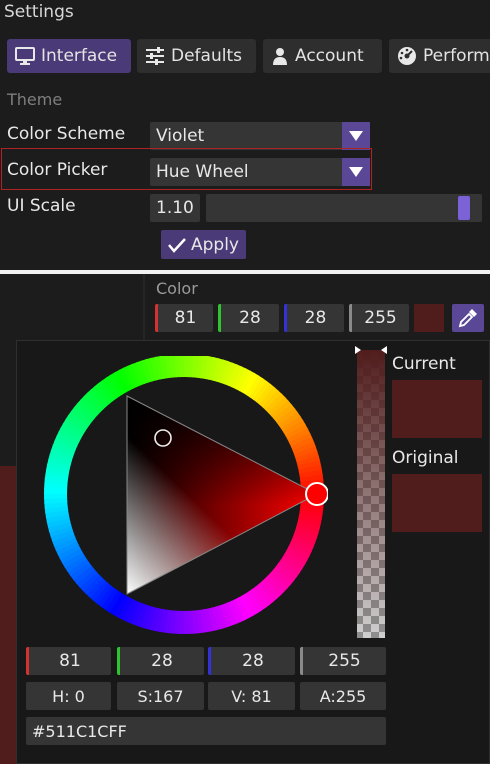  Describe the element at coordinates (344, 208) in the screenshot. I see `ui-scale-slider` at that location.